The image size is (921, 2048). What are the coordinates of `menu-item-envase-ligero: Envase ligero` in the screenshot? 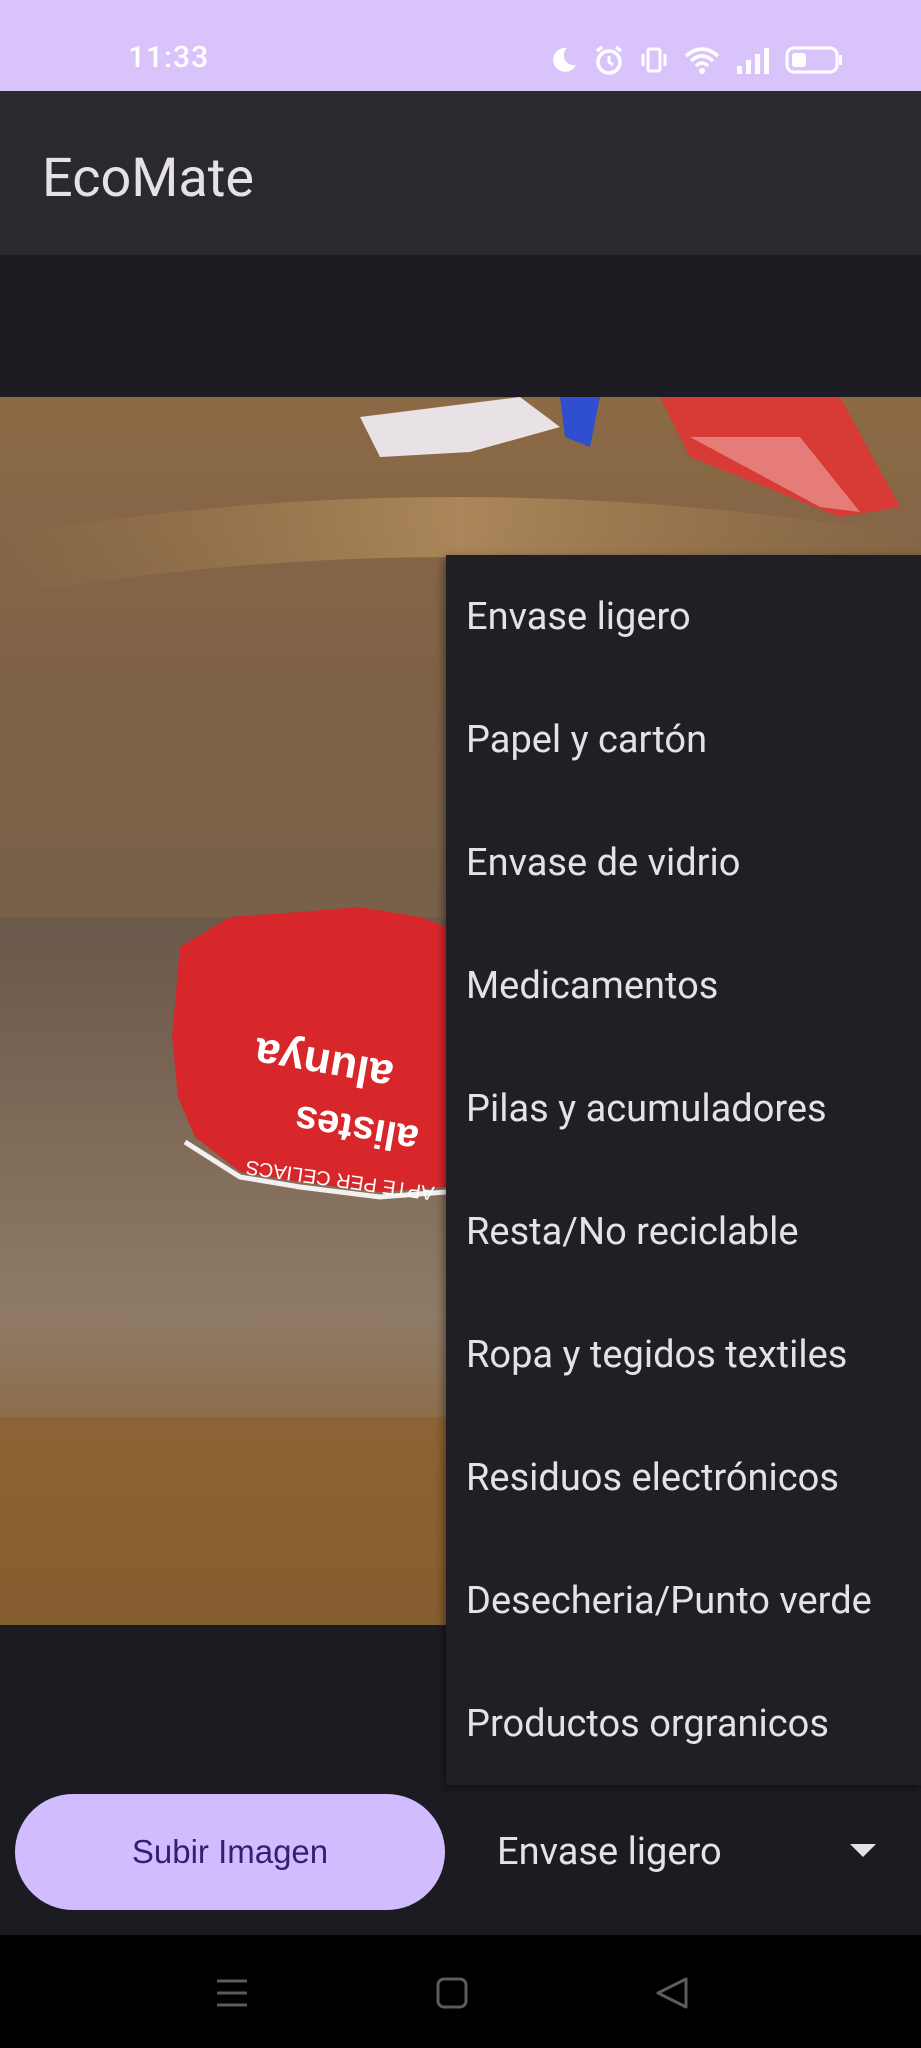 It's located at (683, 616).